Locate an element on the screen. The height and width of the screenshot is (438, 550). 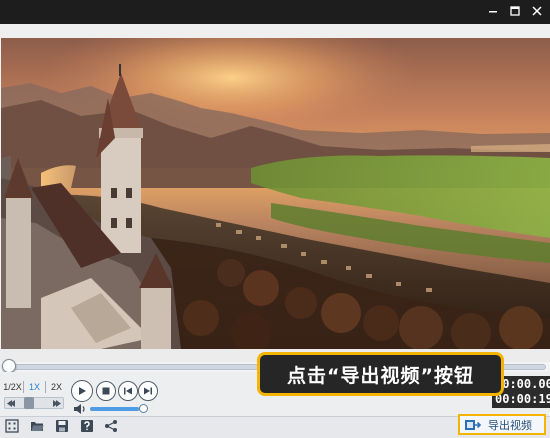
callout-text: 点击“导出视频”按钮 is located at coordinates (380, 375).